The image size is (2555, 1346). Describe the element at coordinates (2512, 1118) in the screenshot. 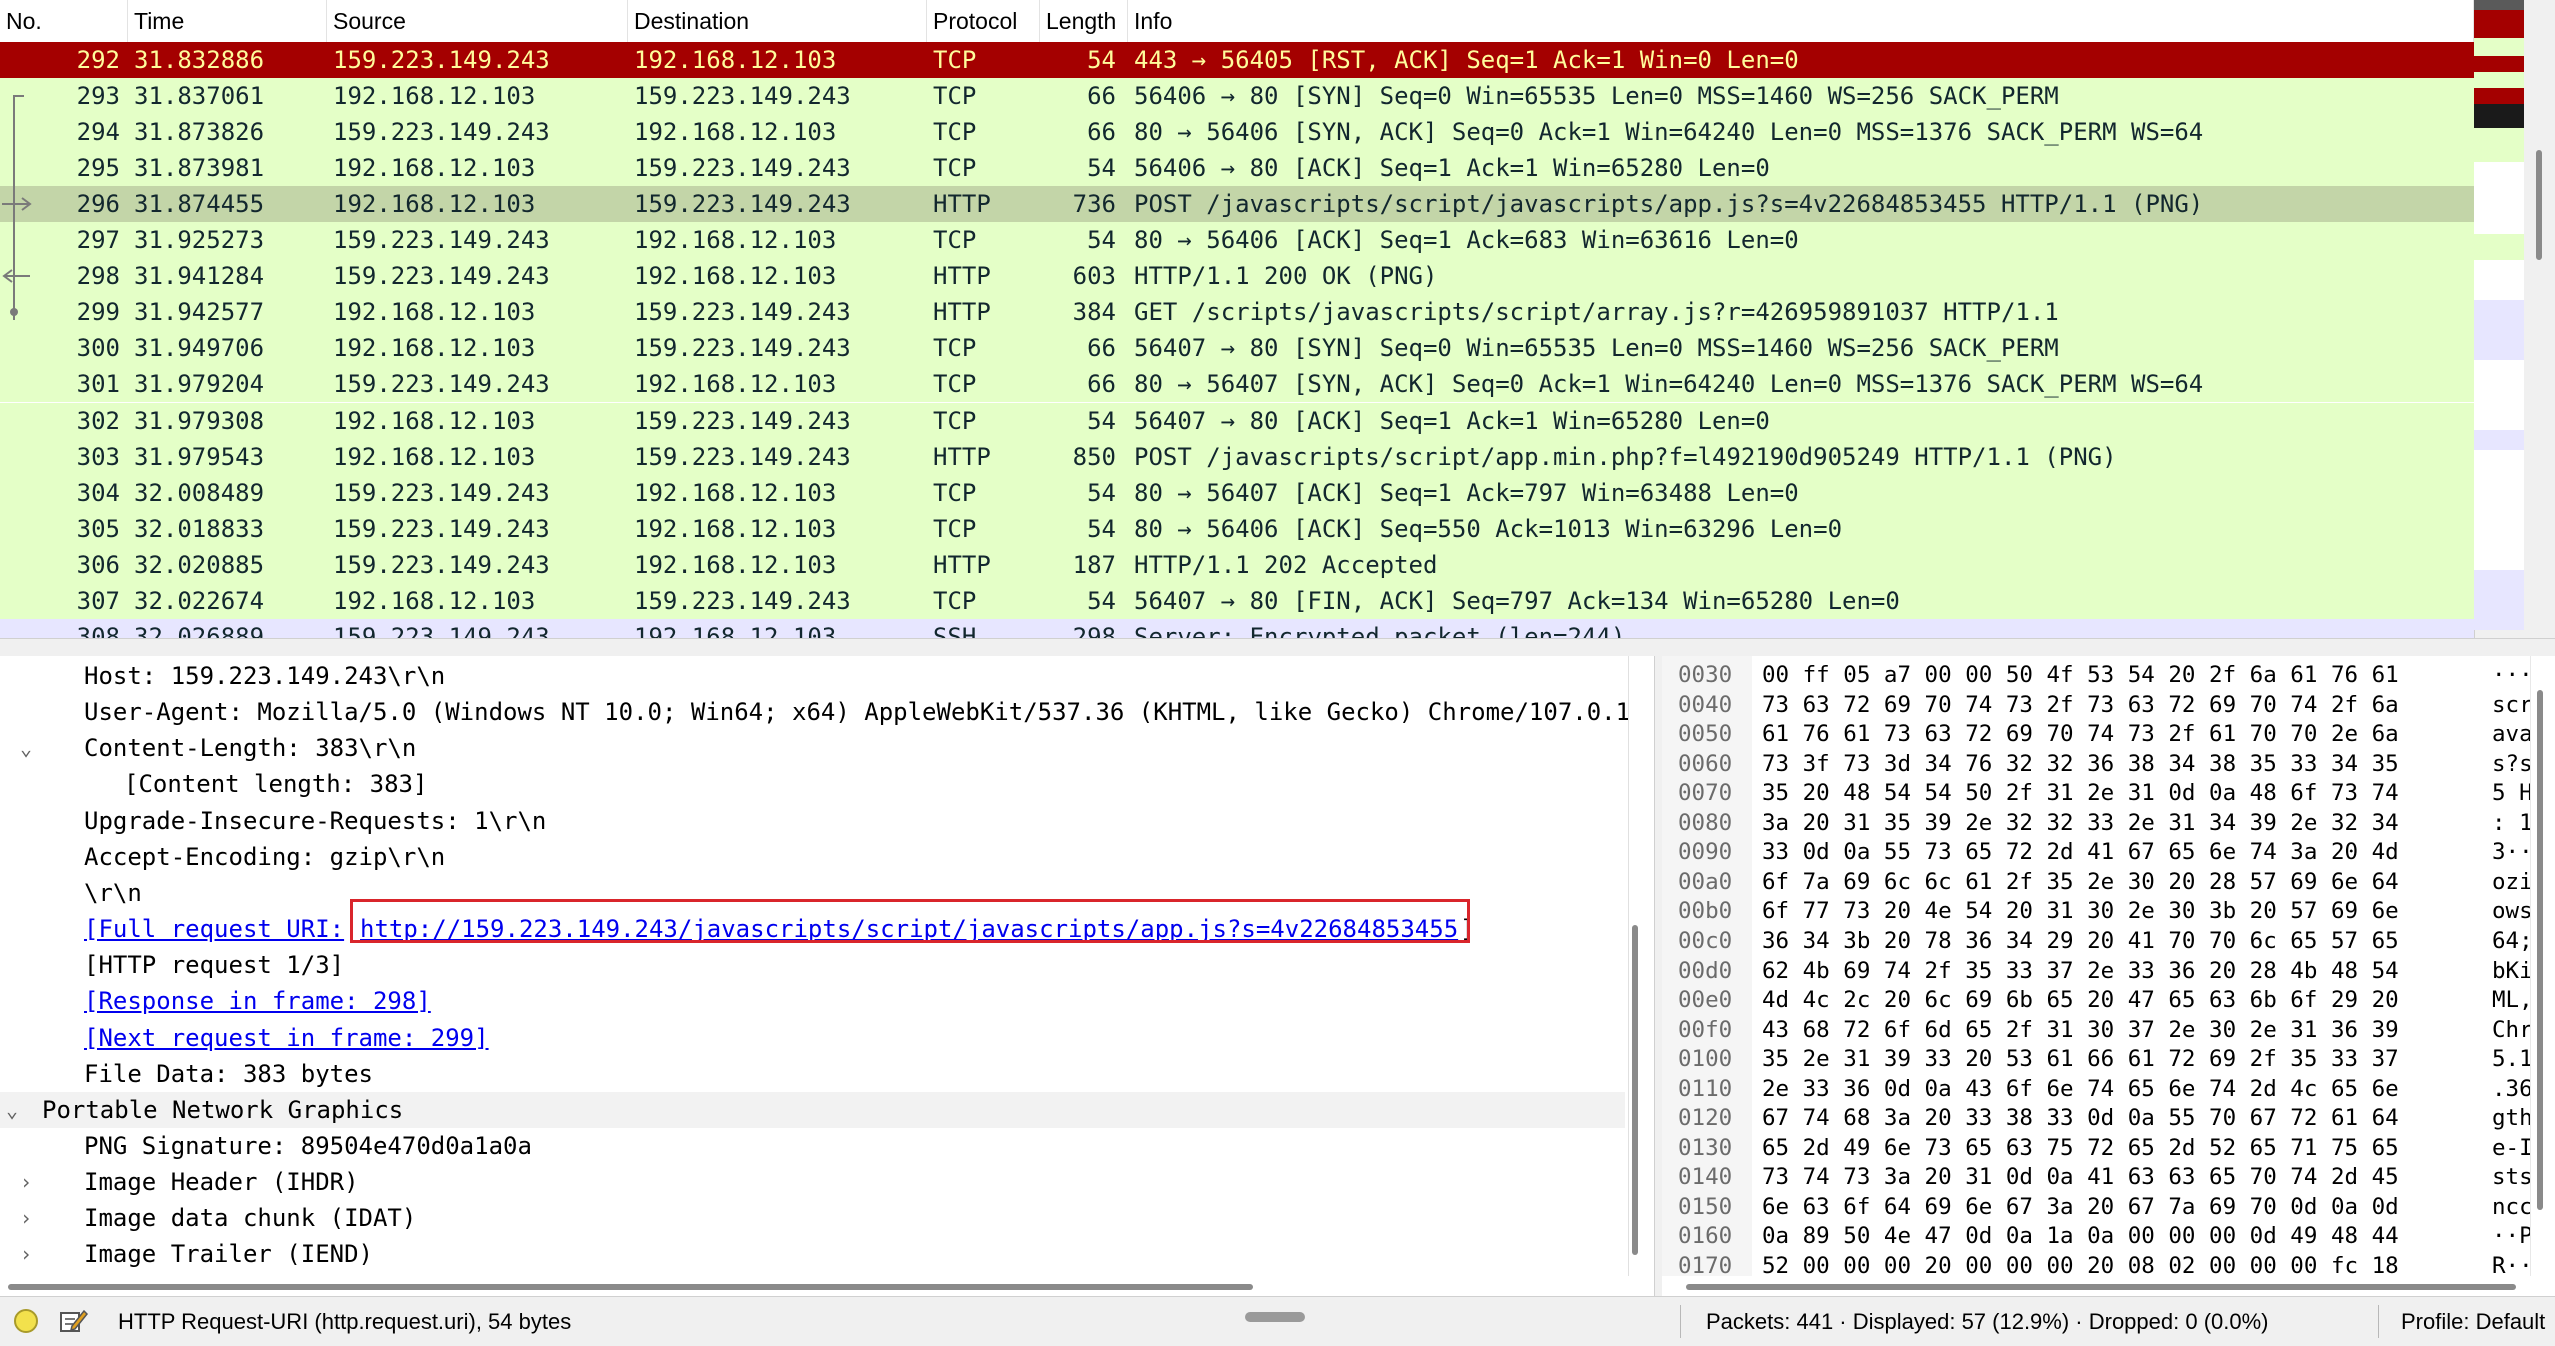

I see `bytes-ascii: gth` at that location.